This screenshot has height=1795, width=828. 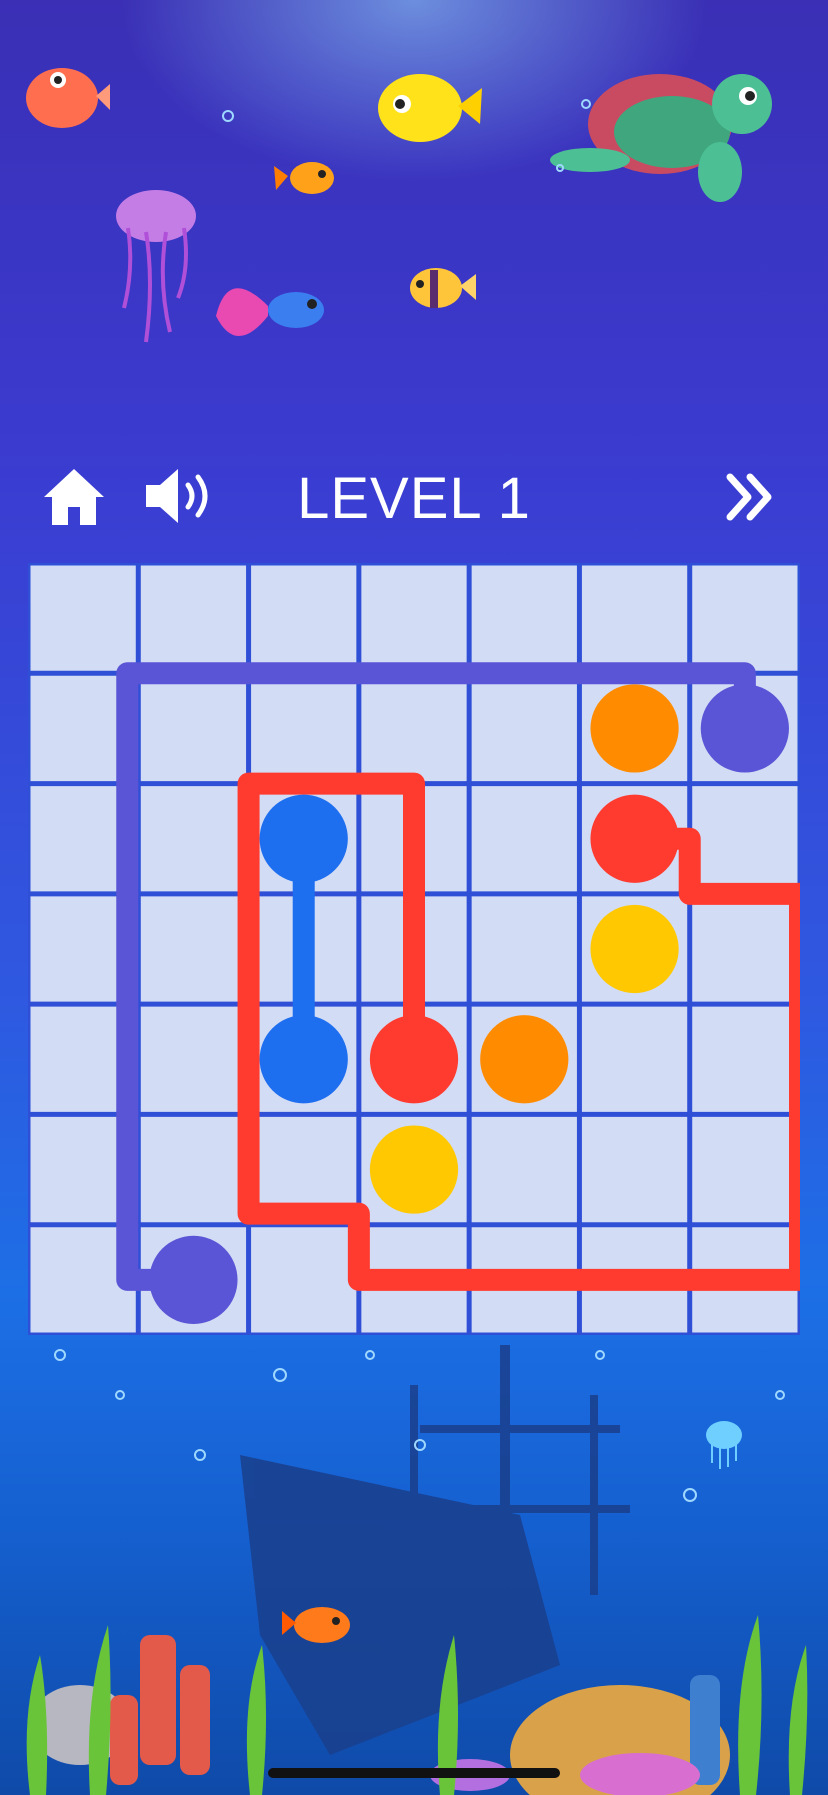 What do you see at coordinates (68, 98) in the screenshot?
I see `pufferfish` at bounding box center [68, 98].